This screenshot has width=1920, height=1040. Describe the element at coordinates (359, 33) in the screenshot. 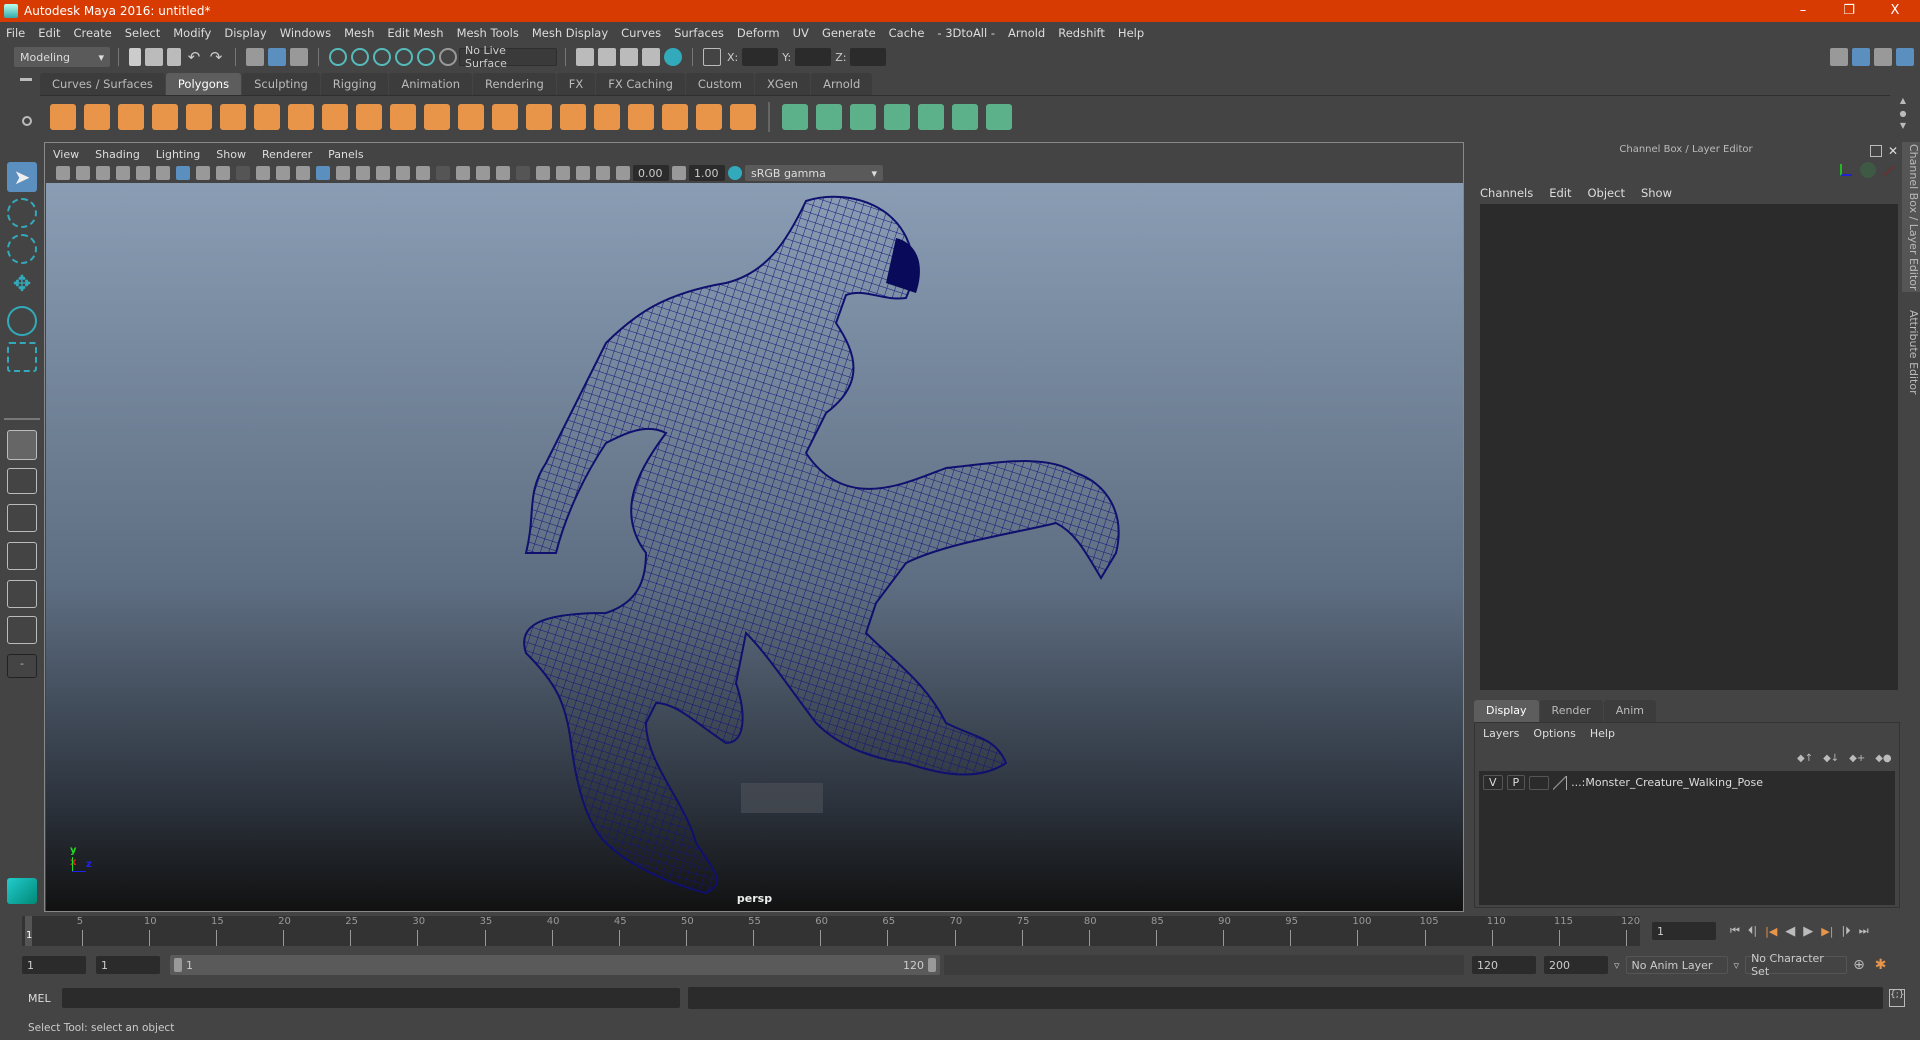

I see `menu-mesh: Mesh` at that location.